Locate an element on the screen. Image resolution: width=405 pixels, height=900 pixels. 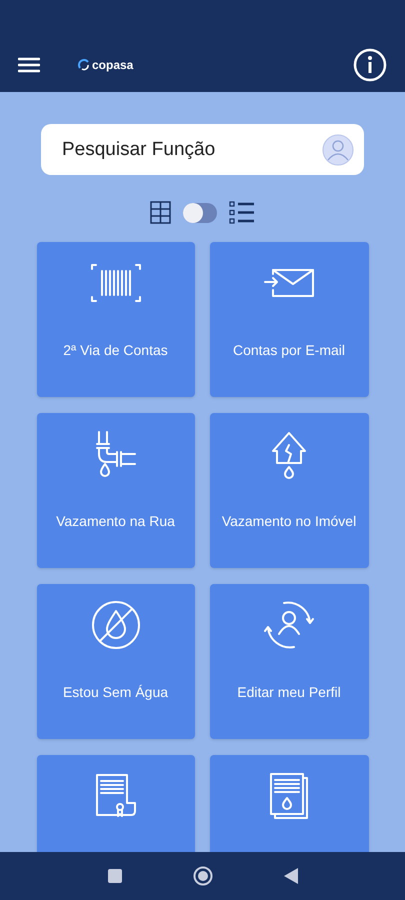
function-tile: Vazamento na Rua is located at coordinates (115, 490).